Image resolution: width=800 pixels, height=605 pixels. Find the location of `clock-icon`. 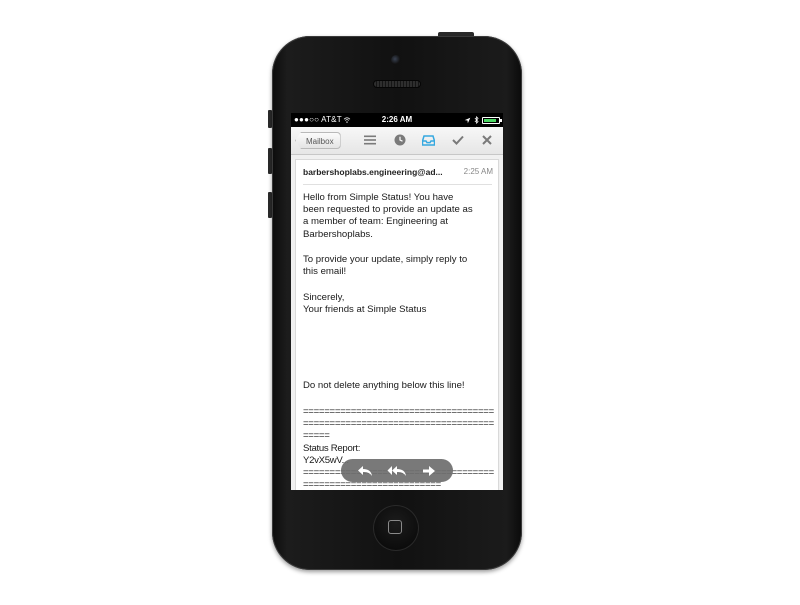

clock-icon is located at coordinates (400, 140).